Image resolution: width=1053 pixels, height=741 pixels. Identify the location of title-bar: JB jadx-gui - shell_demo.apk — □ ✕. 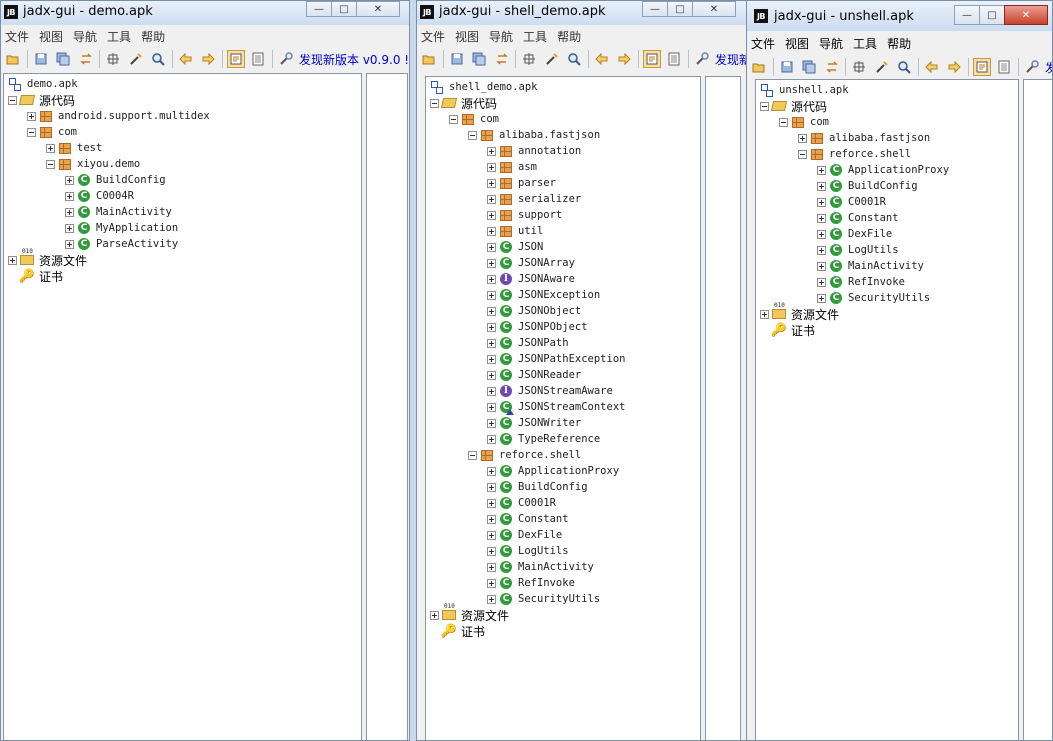
(582, 13).